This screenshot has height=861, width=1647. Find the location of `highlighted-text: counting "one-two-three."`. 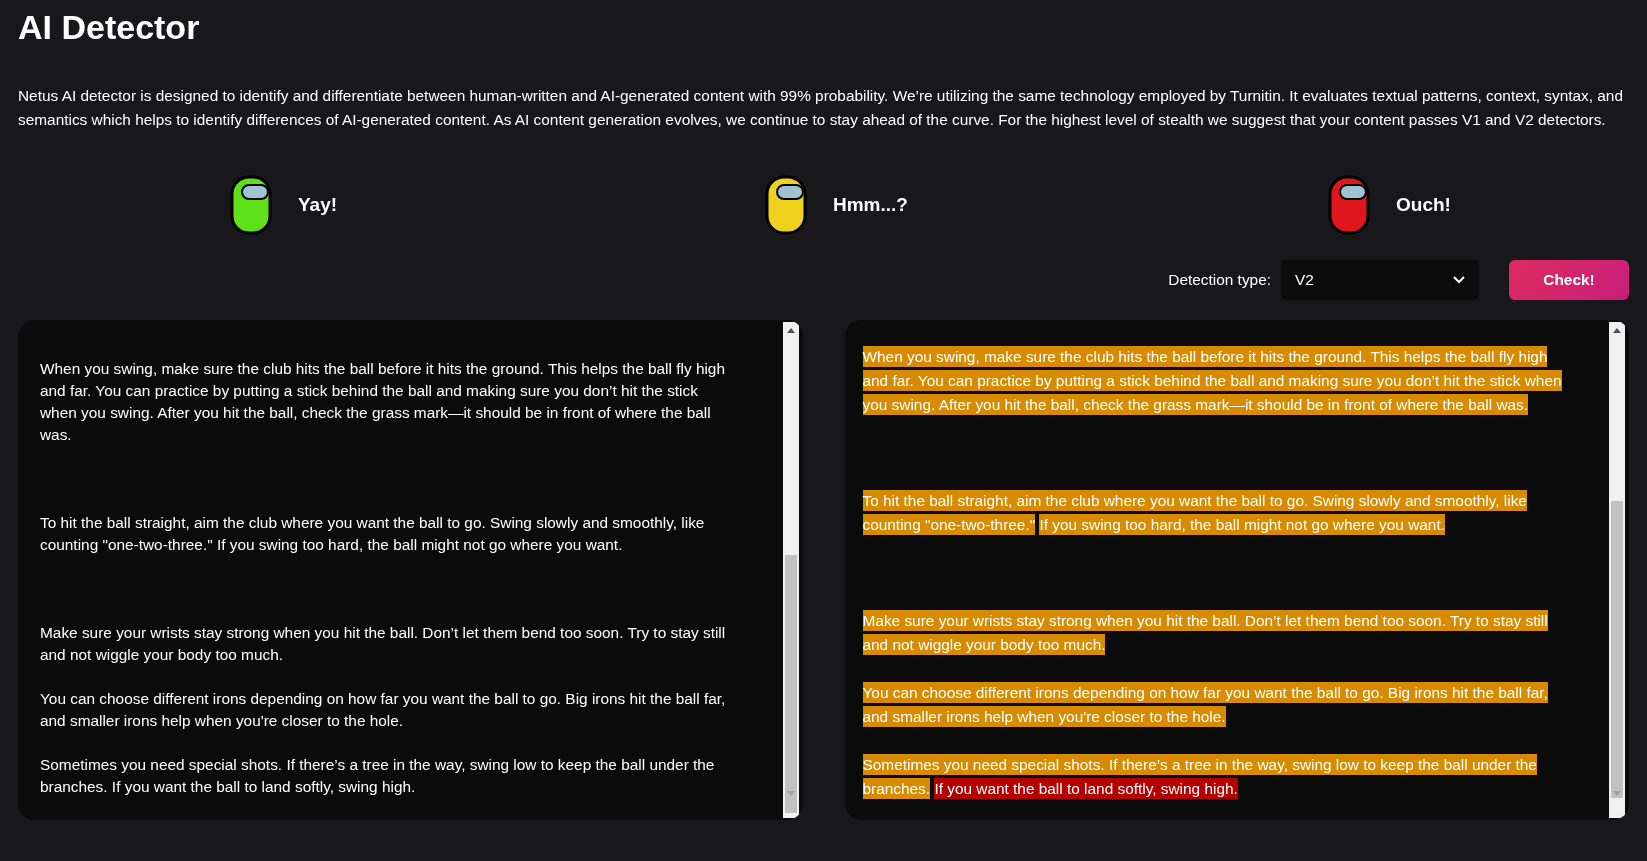

highlighted-text: counting "one-two-three." is located at coordinates (949, 524).